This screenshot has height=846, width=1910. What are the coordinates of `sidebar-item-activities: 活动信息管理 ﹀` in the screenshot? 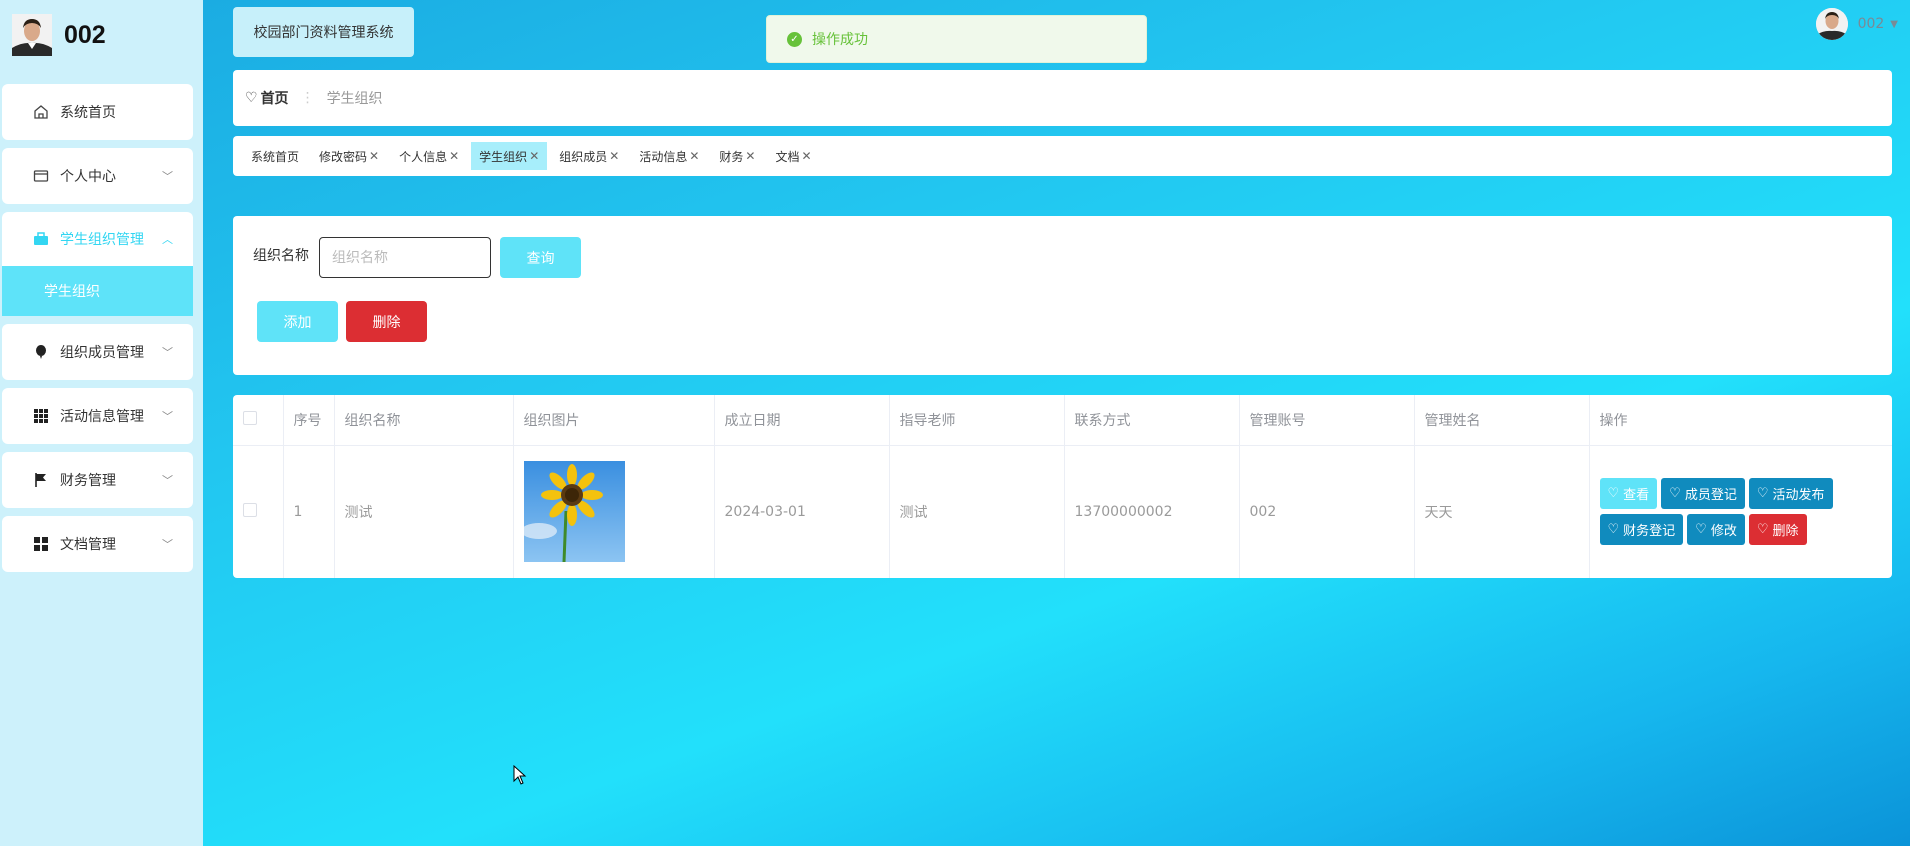 It's located at (97, 416).